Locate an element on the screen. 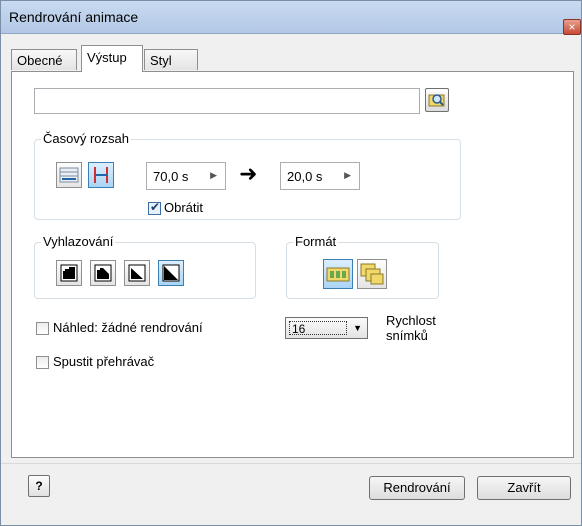 The image size is (582, 526). frame-rate-label-1: Rychlost is located at coordinates (411, 320).